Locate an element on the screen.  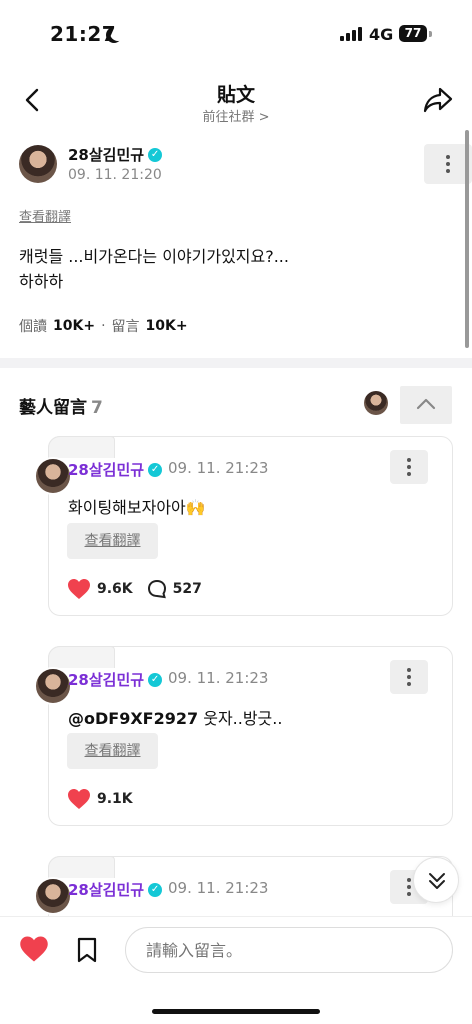
comment-text: 화이팅해보자아아🙌 is located at coordinates (137, 507).